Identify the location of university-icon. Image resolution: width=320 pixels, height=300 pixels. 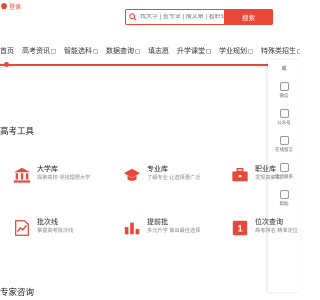
(22, 175).